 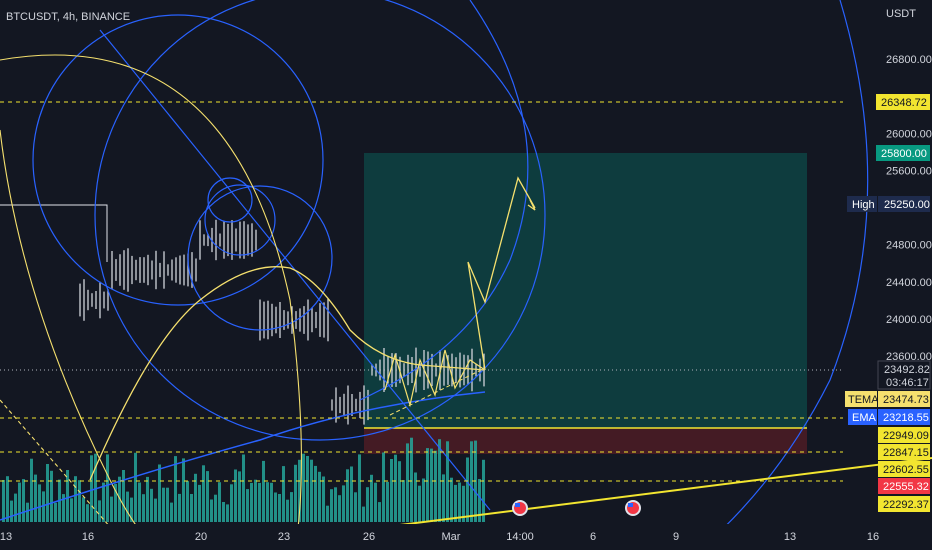 What do you see at coordinates (676, 537) in the screenshot?
I see `time-tick-label: 9` at bounding box center [676, 537].